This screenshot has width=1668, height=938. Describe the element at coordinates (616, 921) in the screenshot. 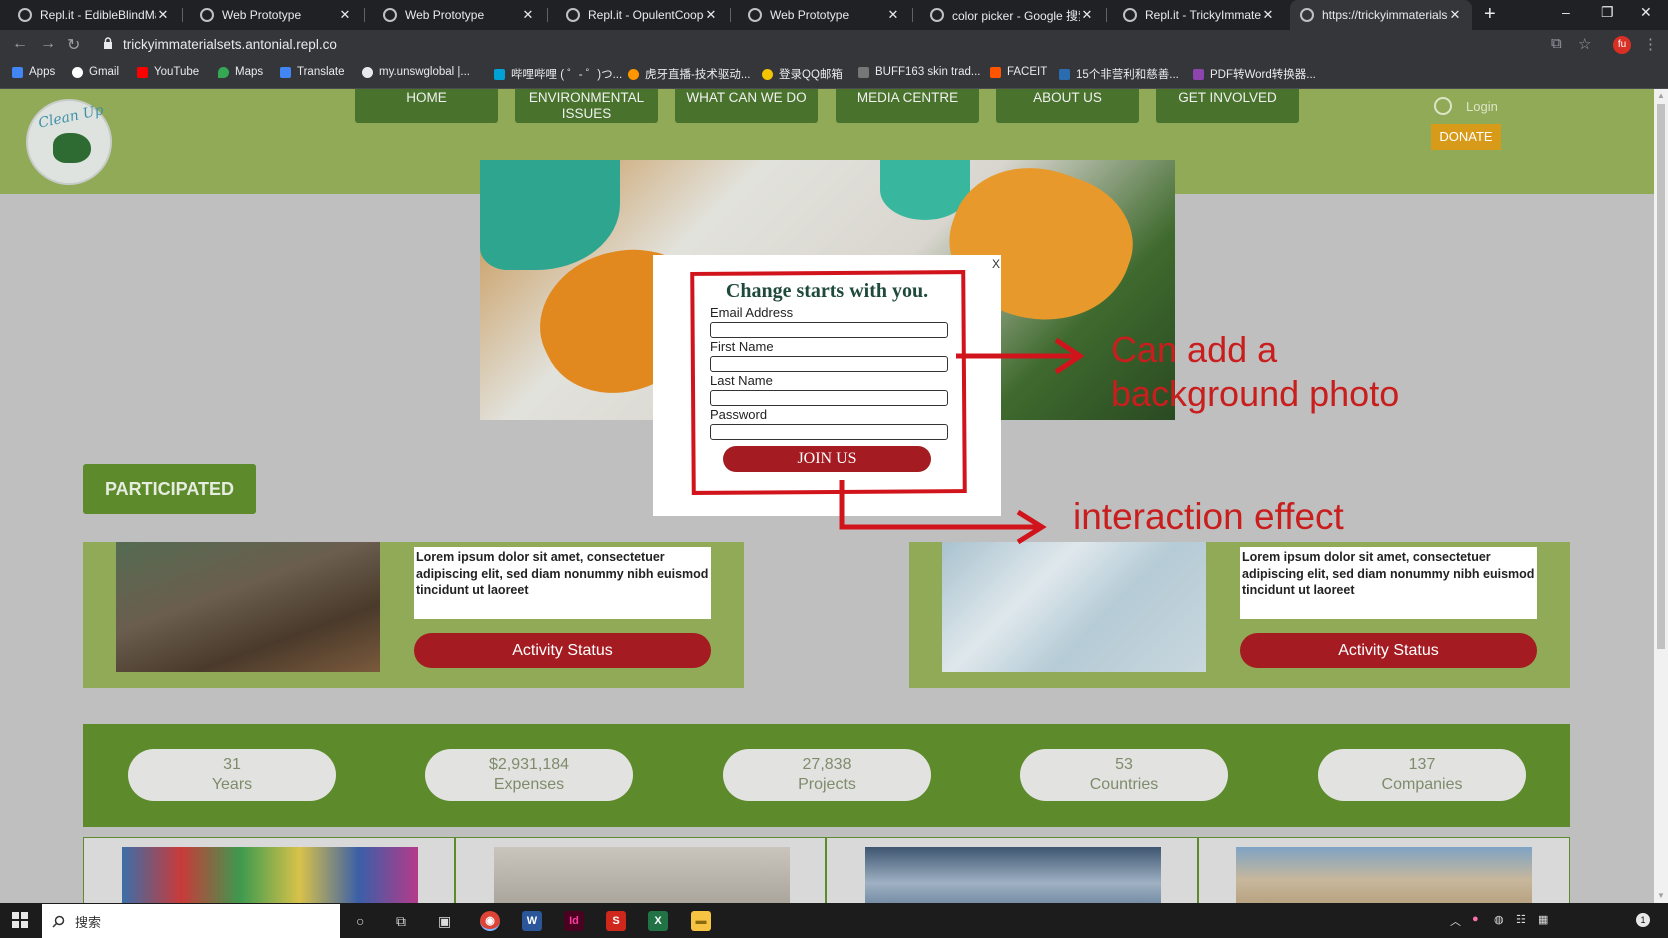

I see `wps-taskbar-icon: S` at that location.